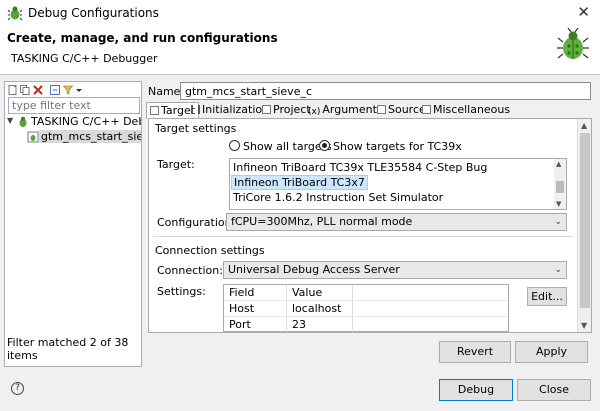  I want to click on configuration-label: Configuration:, so click(196, 222).